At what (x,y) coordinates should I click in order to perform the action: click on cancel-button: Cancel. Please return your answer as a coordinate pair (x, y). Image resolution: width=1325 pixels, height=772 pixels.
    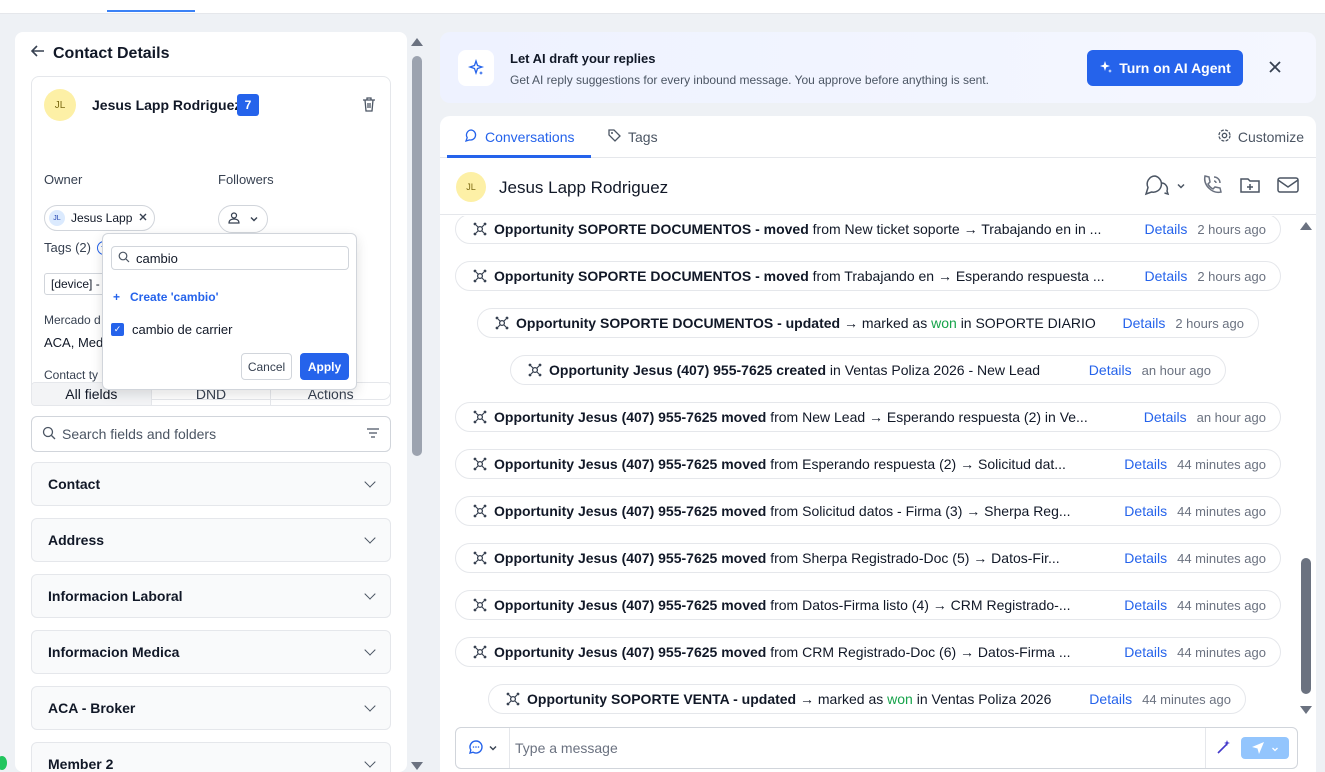
    Looking at the image, I should click on (266, 366).